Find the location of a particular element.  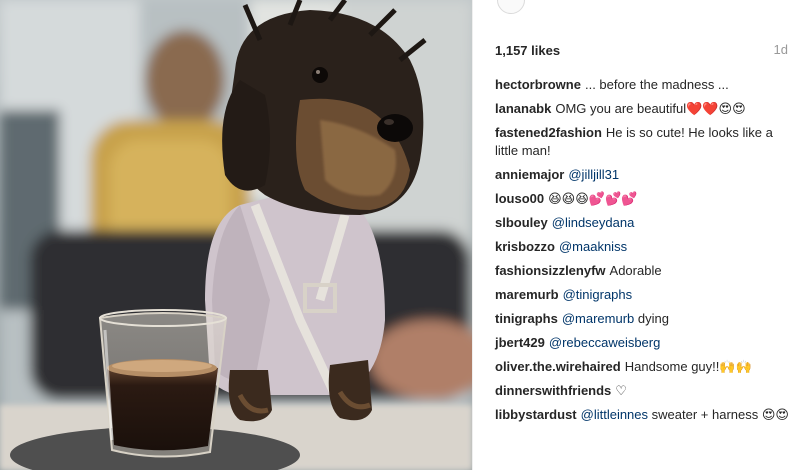

comment-item: lananabk OMG you are beautiful❤️❤️😍😍 is located at coordinates (645, 109).